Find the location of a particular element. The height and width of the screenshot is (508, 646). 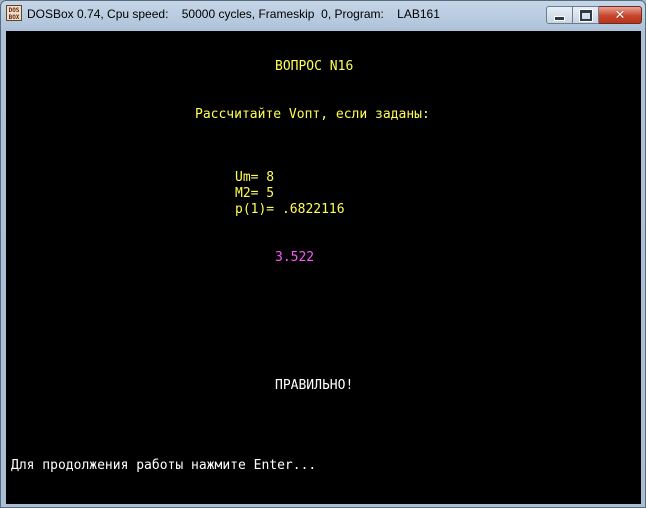

icon-label-top: DOS is located at coordinates (14, 10).